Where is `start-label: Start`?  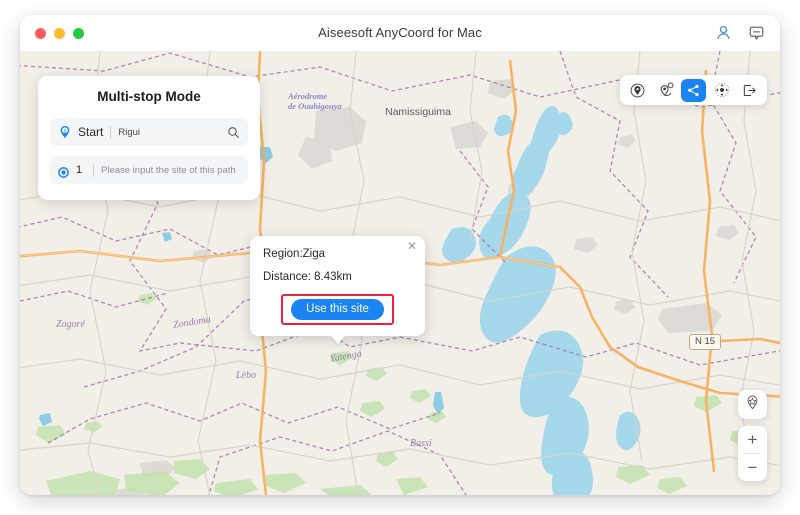 start-label: Start is located at coordinates (91, 132).